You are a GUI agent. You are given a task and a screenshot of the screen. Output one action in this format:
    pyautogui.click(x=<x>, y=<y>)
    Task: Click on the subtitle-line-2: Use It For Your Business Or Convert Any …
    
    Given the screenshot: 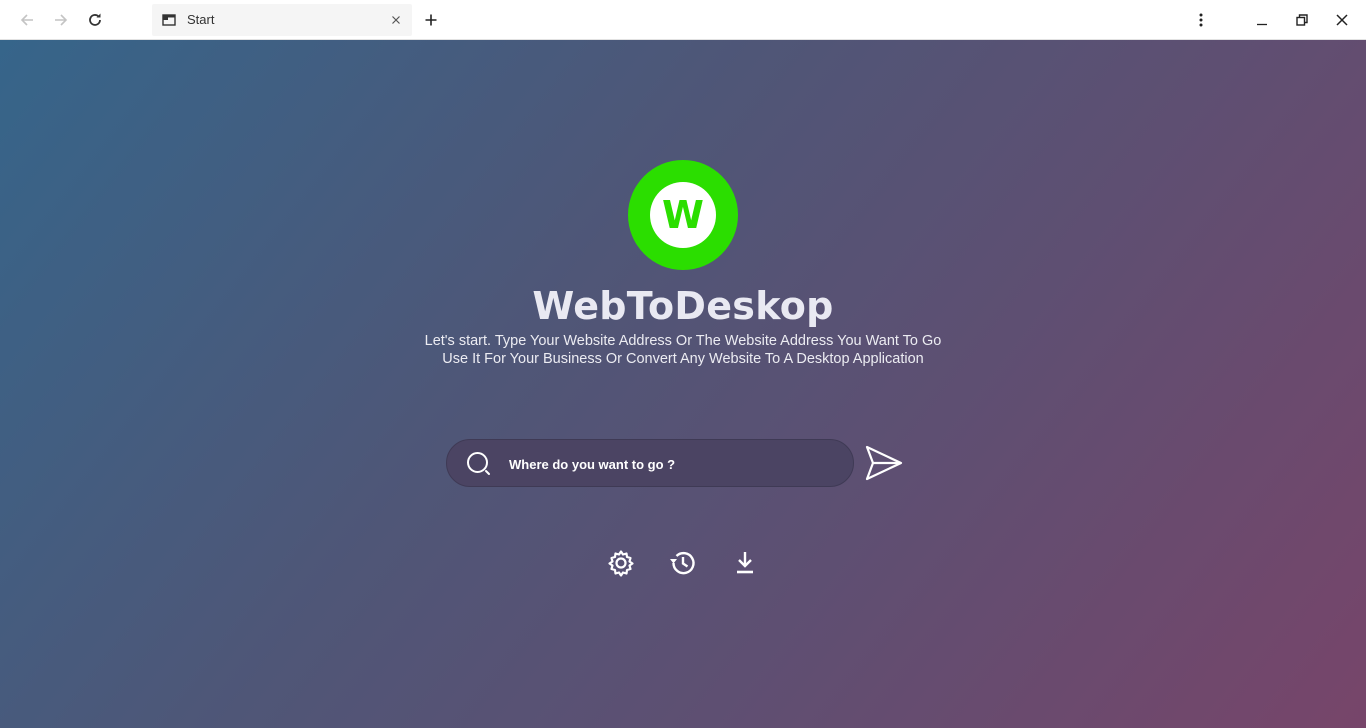 What is the action you would take?
    pyautogui.click(x=683, y=359)
    